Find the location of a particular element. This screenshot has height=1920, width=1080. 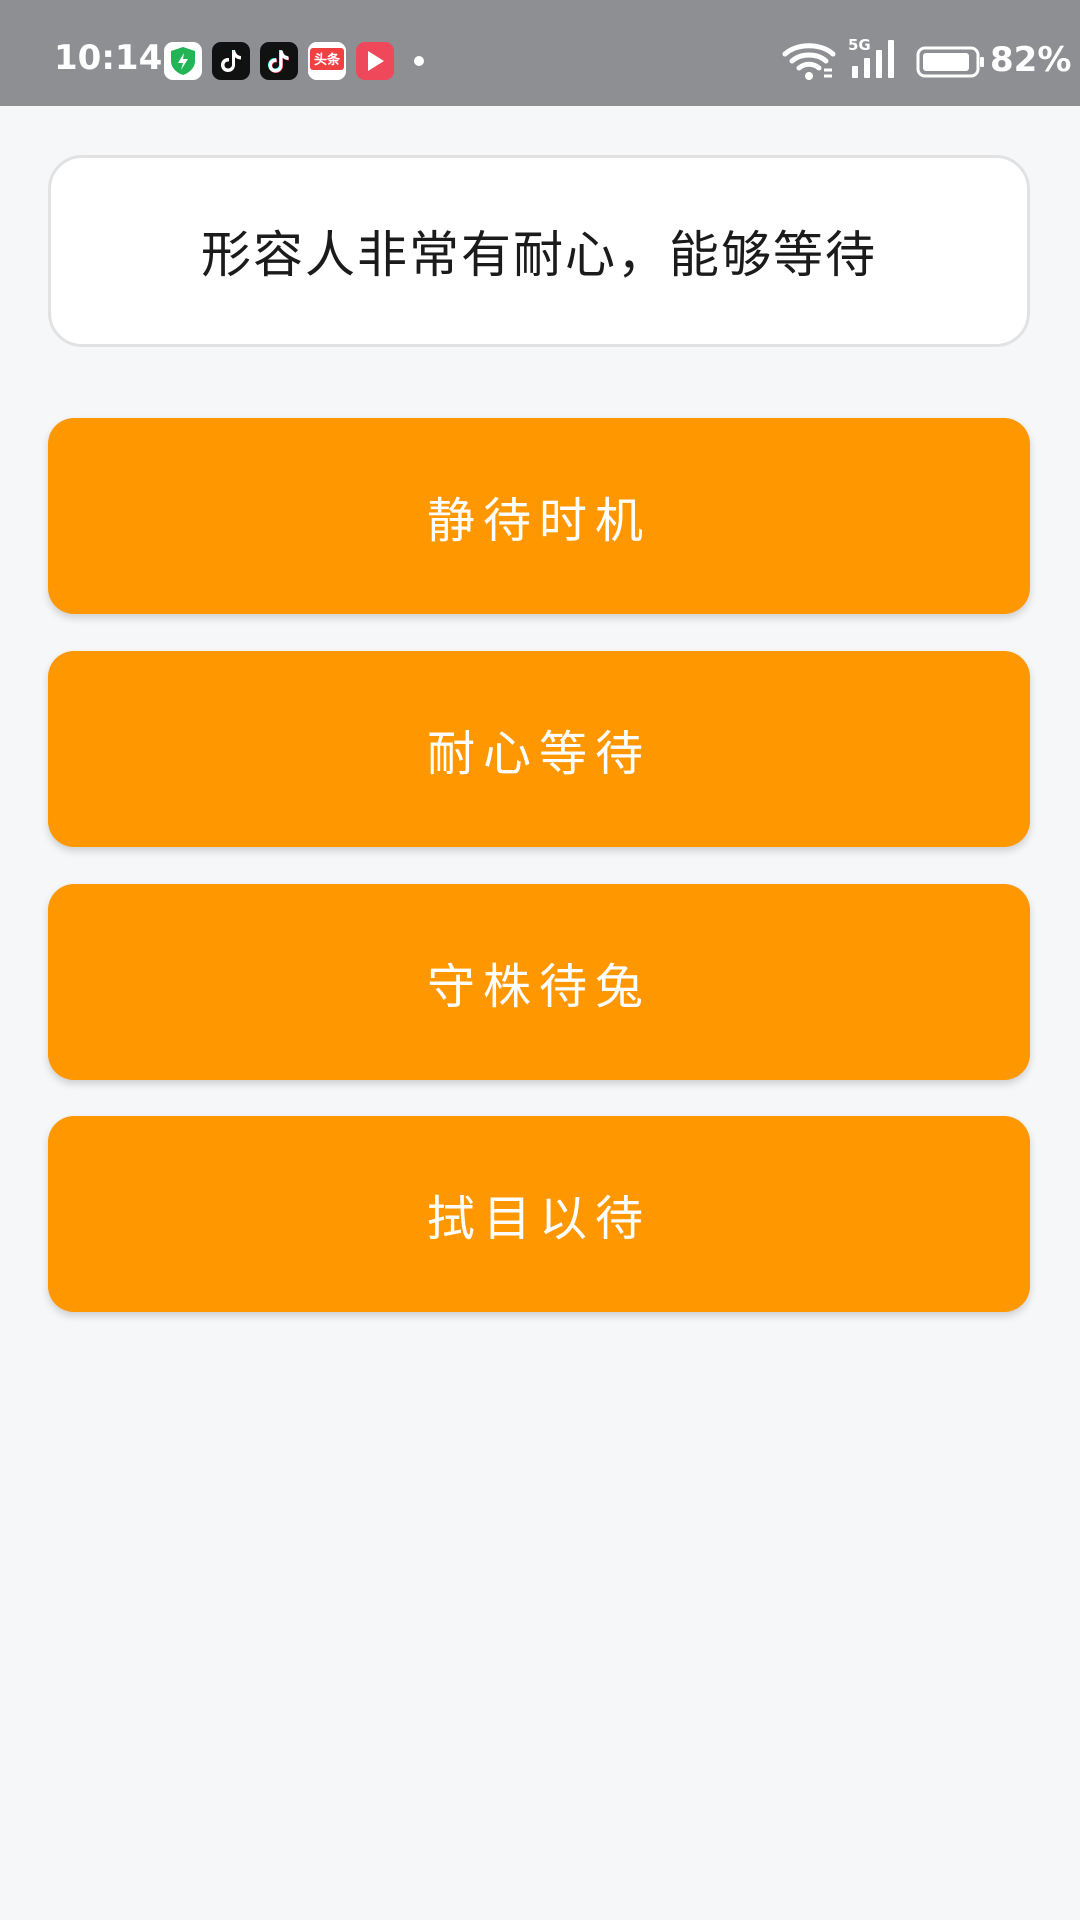

wifi-icon is located at coordinates (809, 61).